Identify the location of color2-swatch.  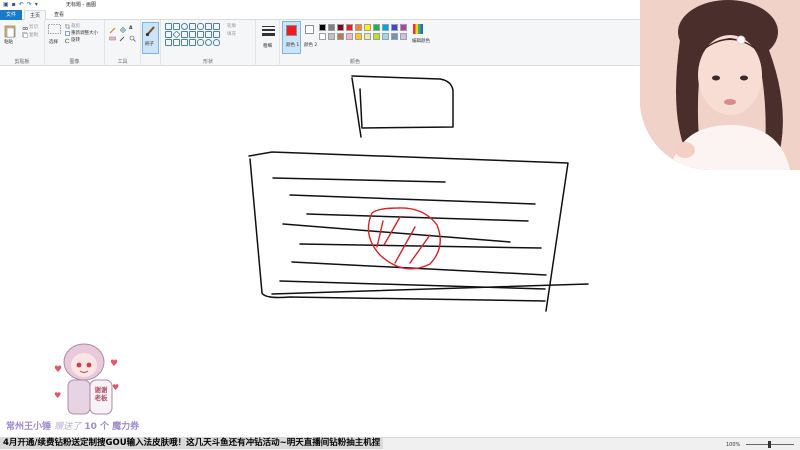
(309, 29).